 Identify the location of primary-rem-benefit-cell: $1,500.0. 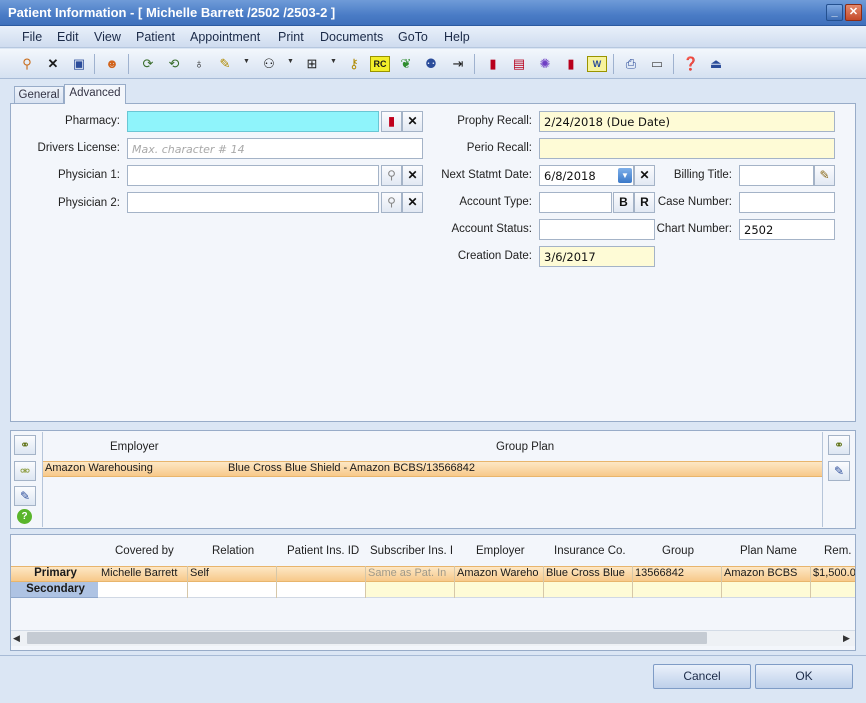
(834, 573).